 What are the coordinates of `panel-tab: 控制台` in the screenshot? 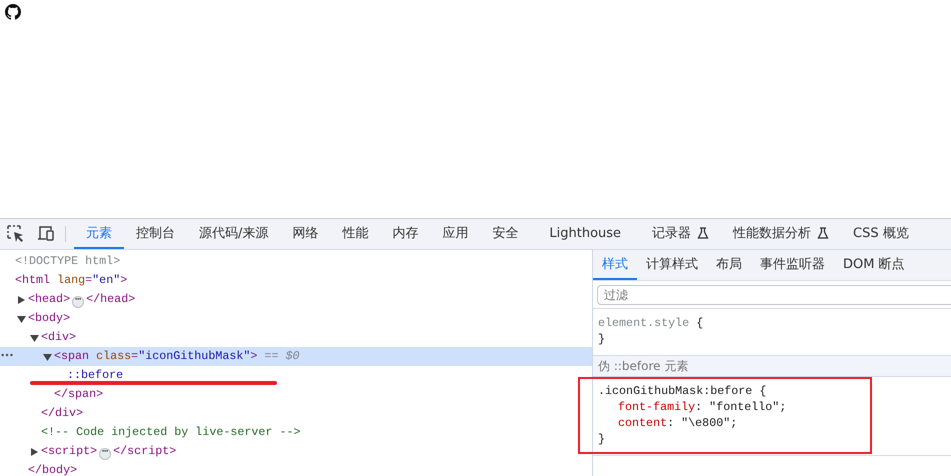 It's located at (155, 234).